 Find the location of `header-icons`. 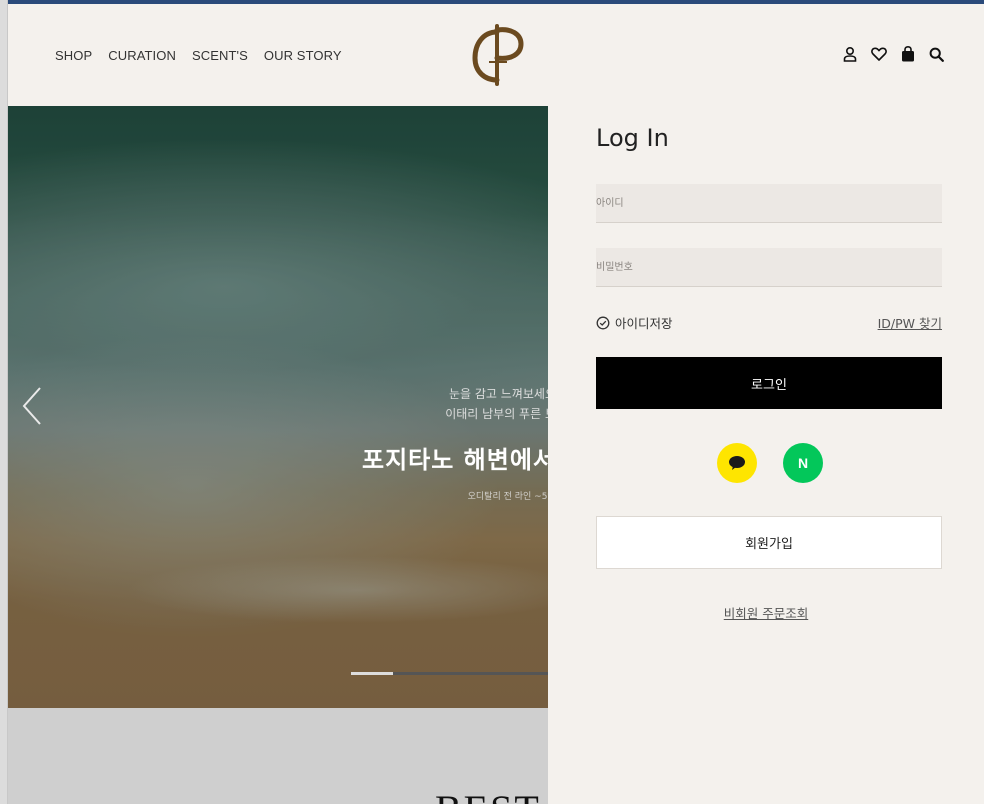

header-icons is located at coordinates (893, 54).